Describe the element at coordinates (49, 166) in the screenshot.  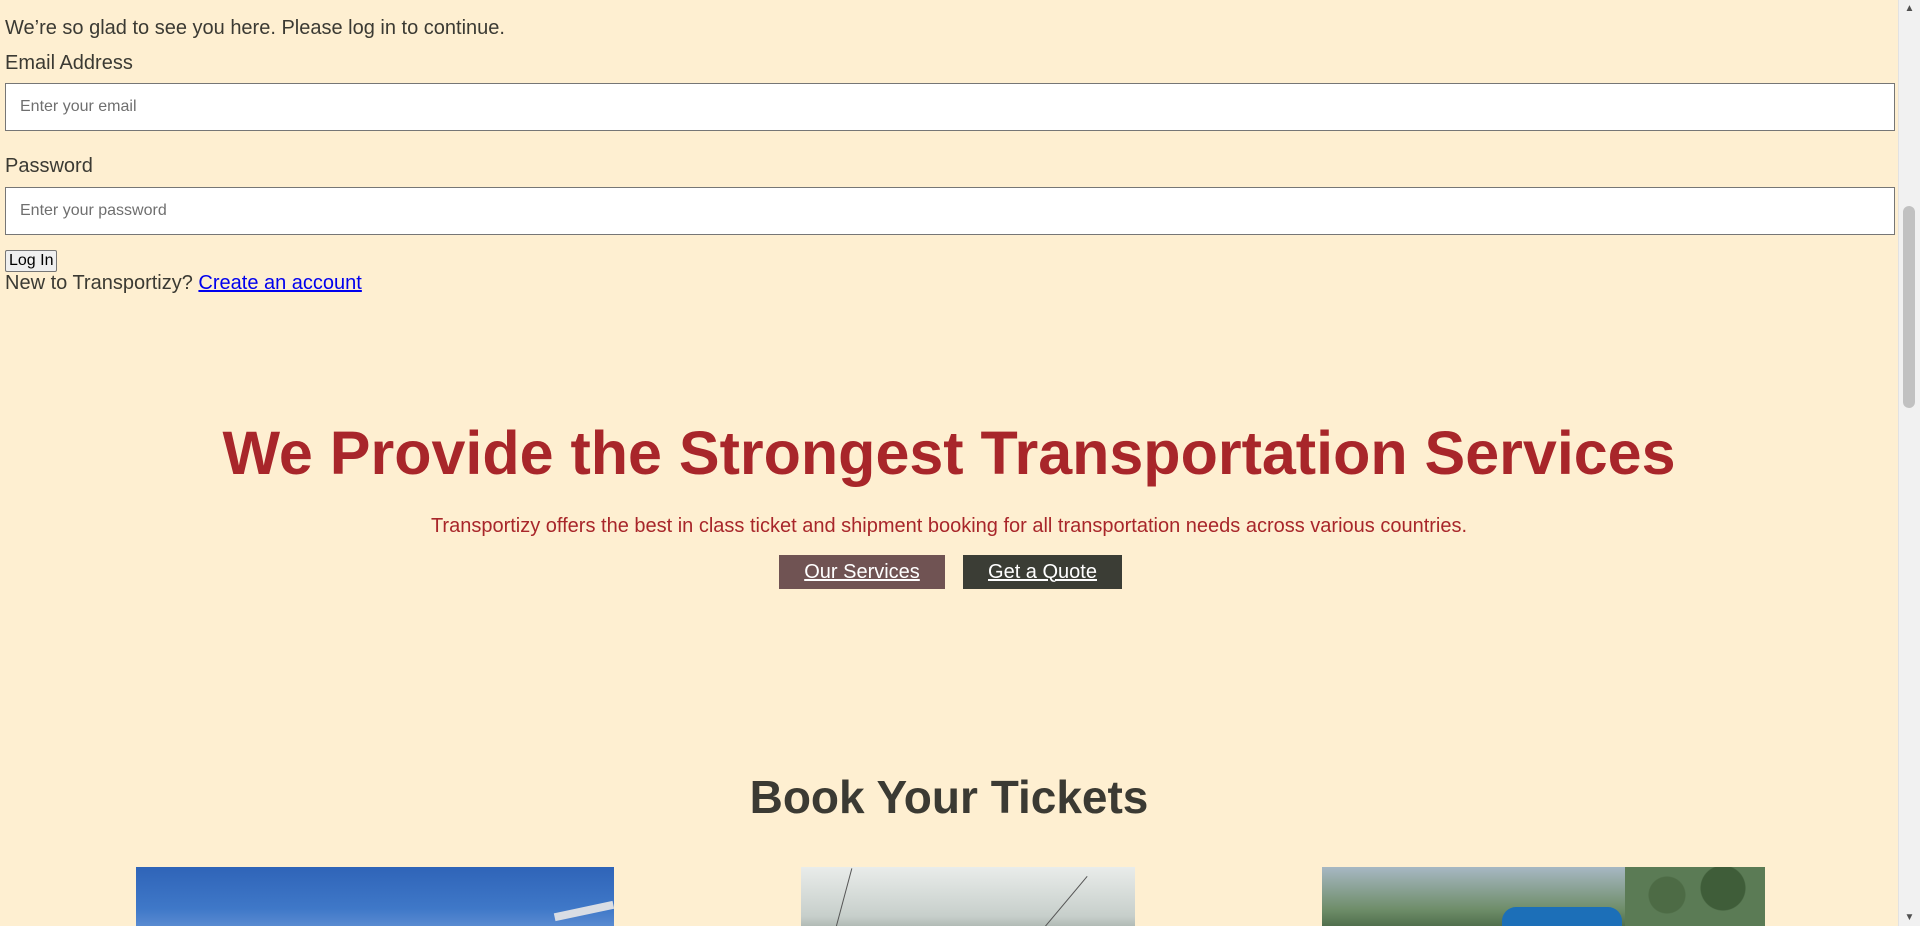
I see `password-label: Password` at that location.